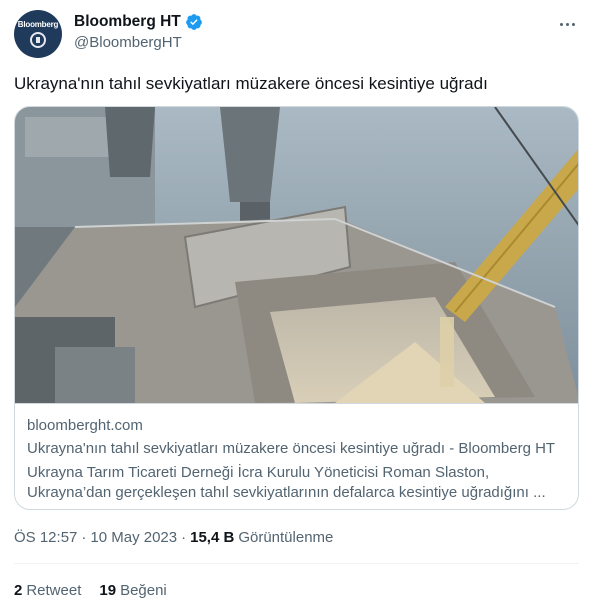 The height and width of the screenshot is (608, 593). What do you see at coordinates (54, 590) in the screenshot?
I see `retweets-label: Retweet` at bounding box center [54, 590].